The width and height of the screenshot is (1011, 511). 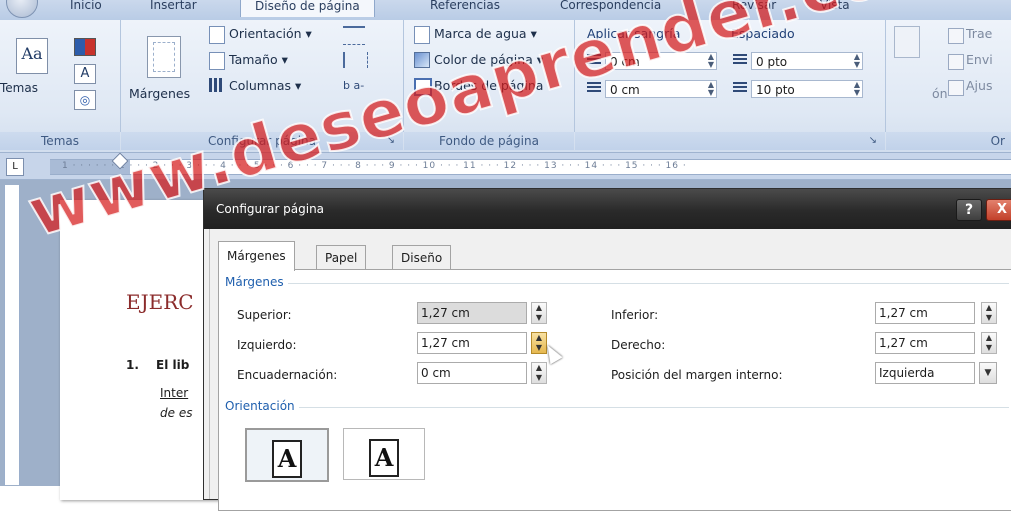 I want to click on derecho-input: 1,27 cm, so click(x=925, y=343).